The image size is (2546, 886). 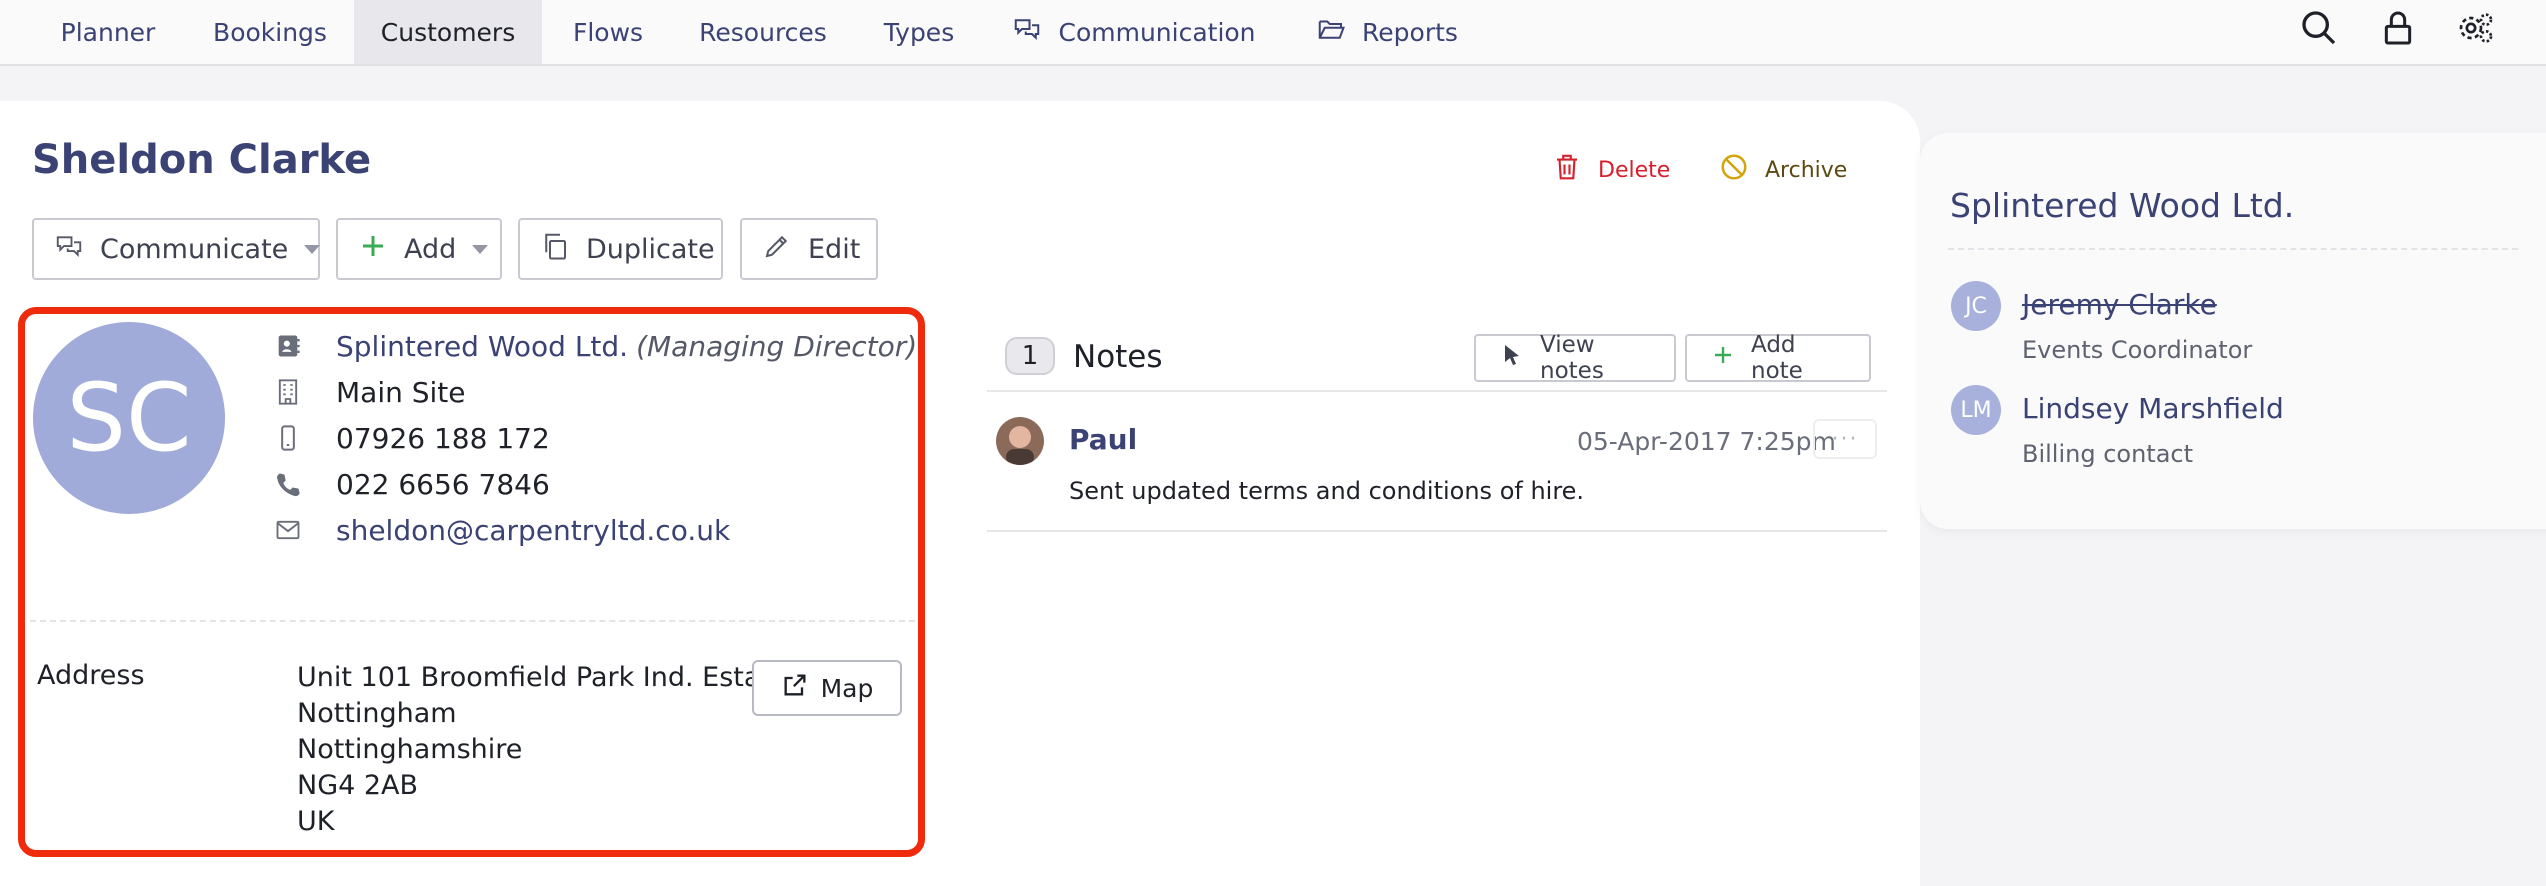 I want to click on mobile-number: 07926 188 172, so click(x=443, y=438).